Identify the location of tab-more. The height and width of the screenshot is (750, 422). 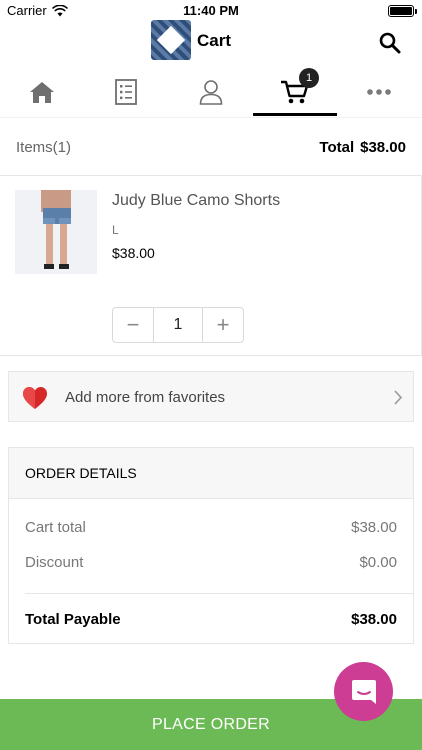
(379, 92).